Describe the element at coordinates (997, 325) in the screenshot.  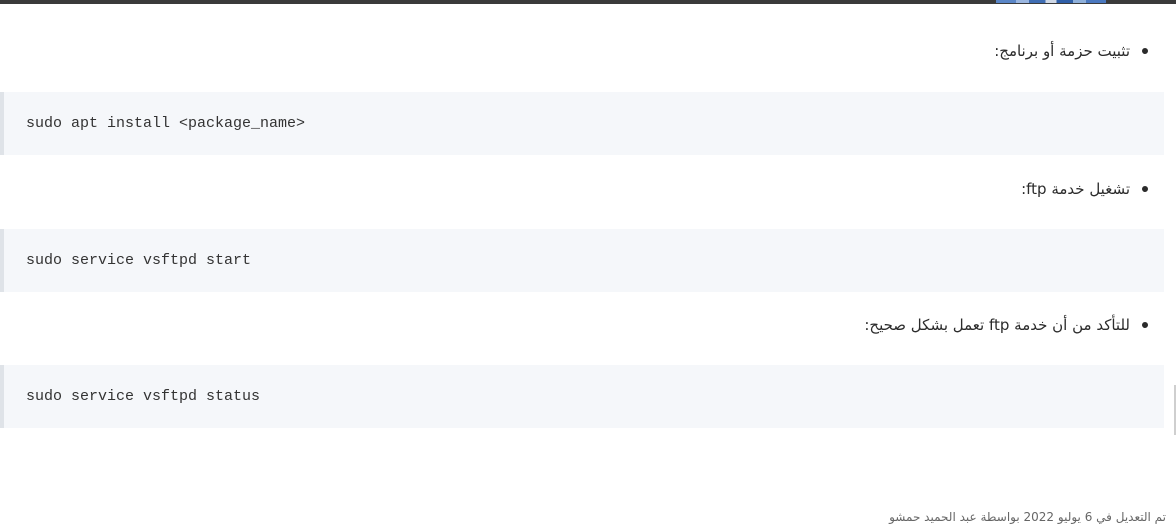
I see `bullet-label: للتأكد من أن خدمة ftp تعمل بشكل صحيح:` at that location.